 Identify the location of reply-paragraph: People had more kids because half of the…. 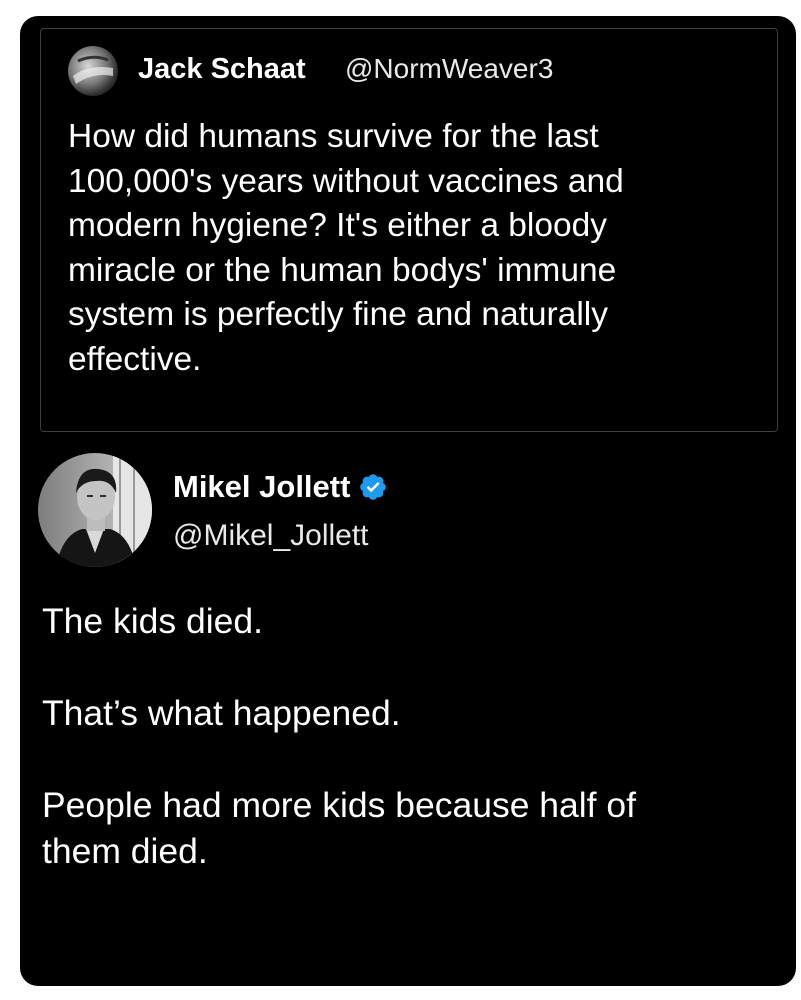
(412, 828).